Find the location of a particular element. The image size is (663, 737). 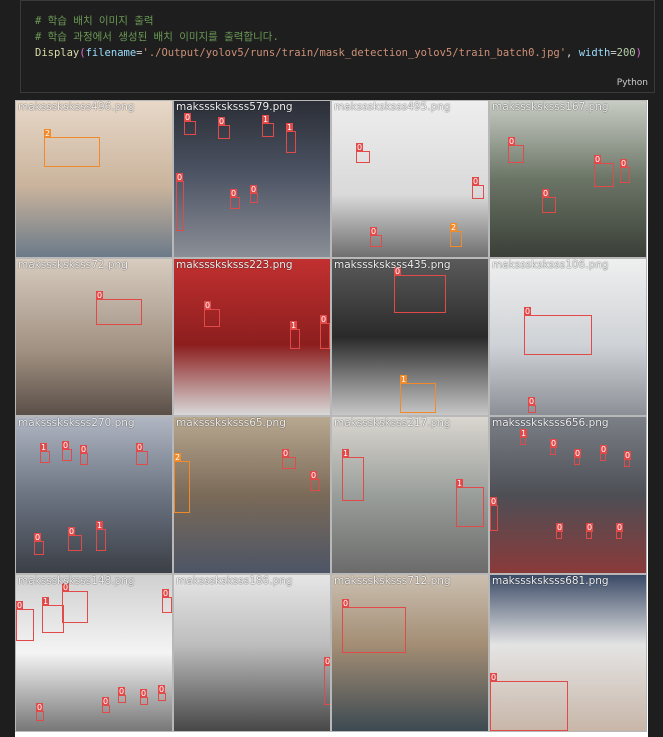

batch-tile: 0 maksssksksss186.png is located at coordinates (252, 653).